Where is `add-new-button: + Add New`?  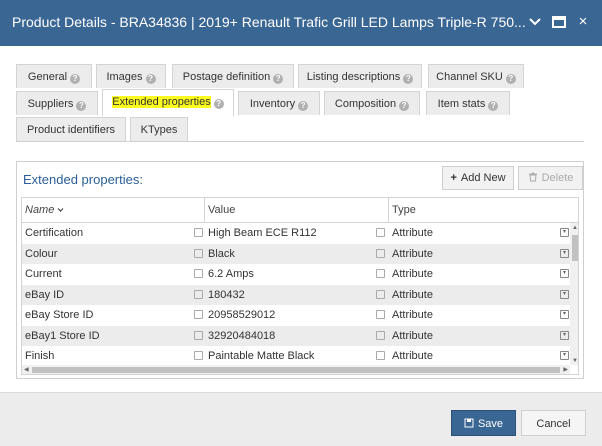
add-new-button: + Add New is located at coordinates (478, 178).